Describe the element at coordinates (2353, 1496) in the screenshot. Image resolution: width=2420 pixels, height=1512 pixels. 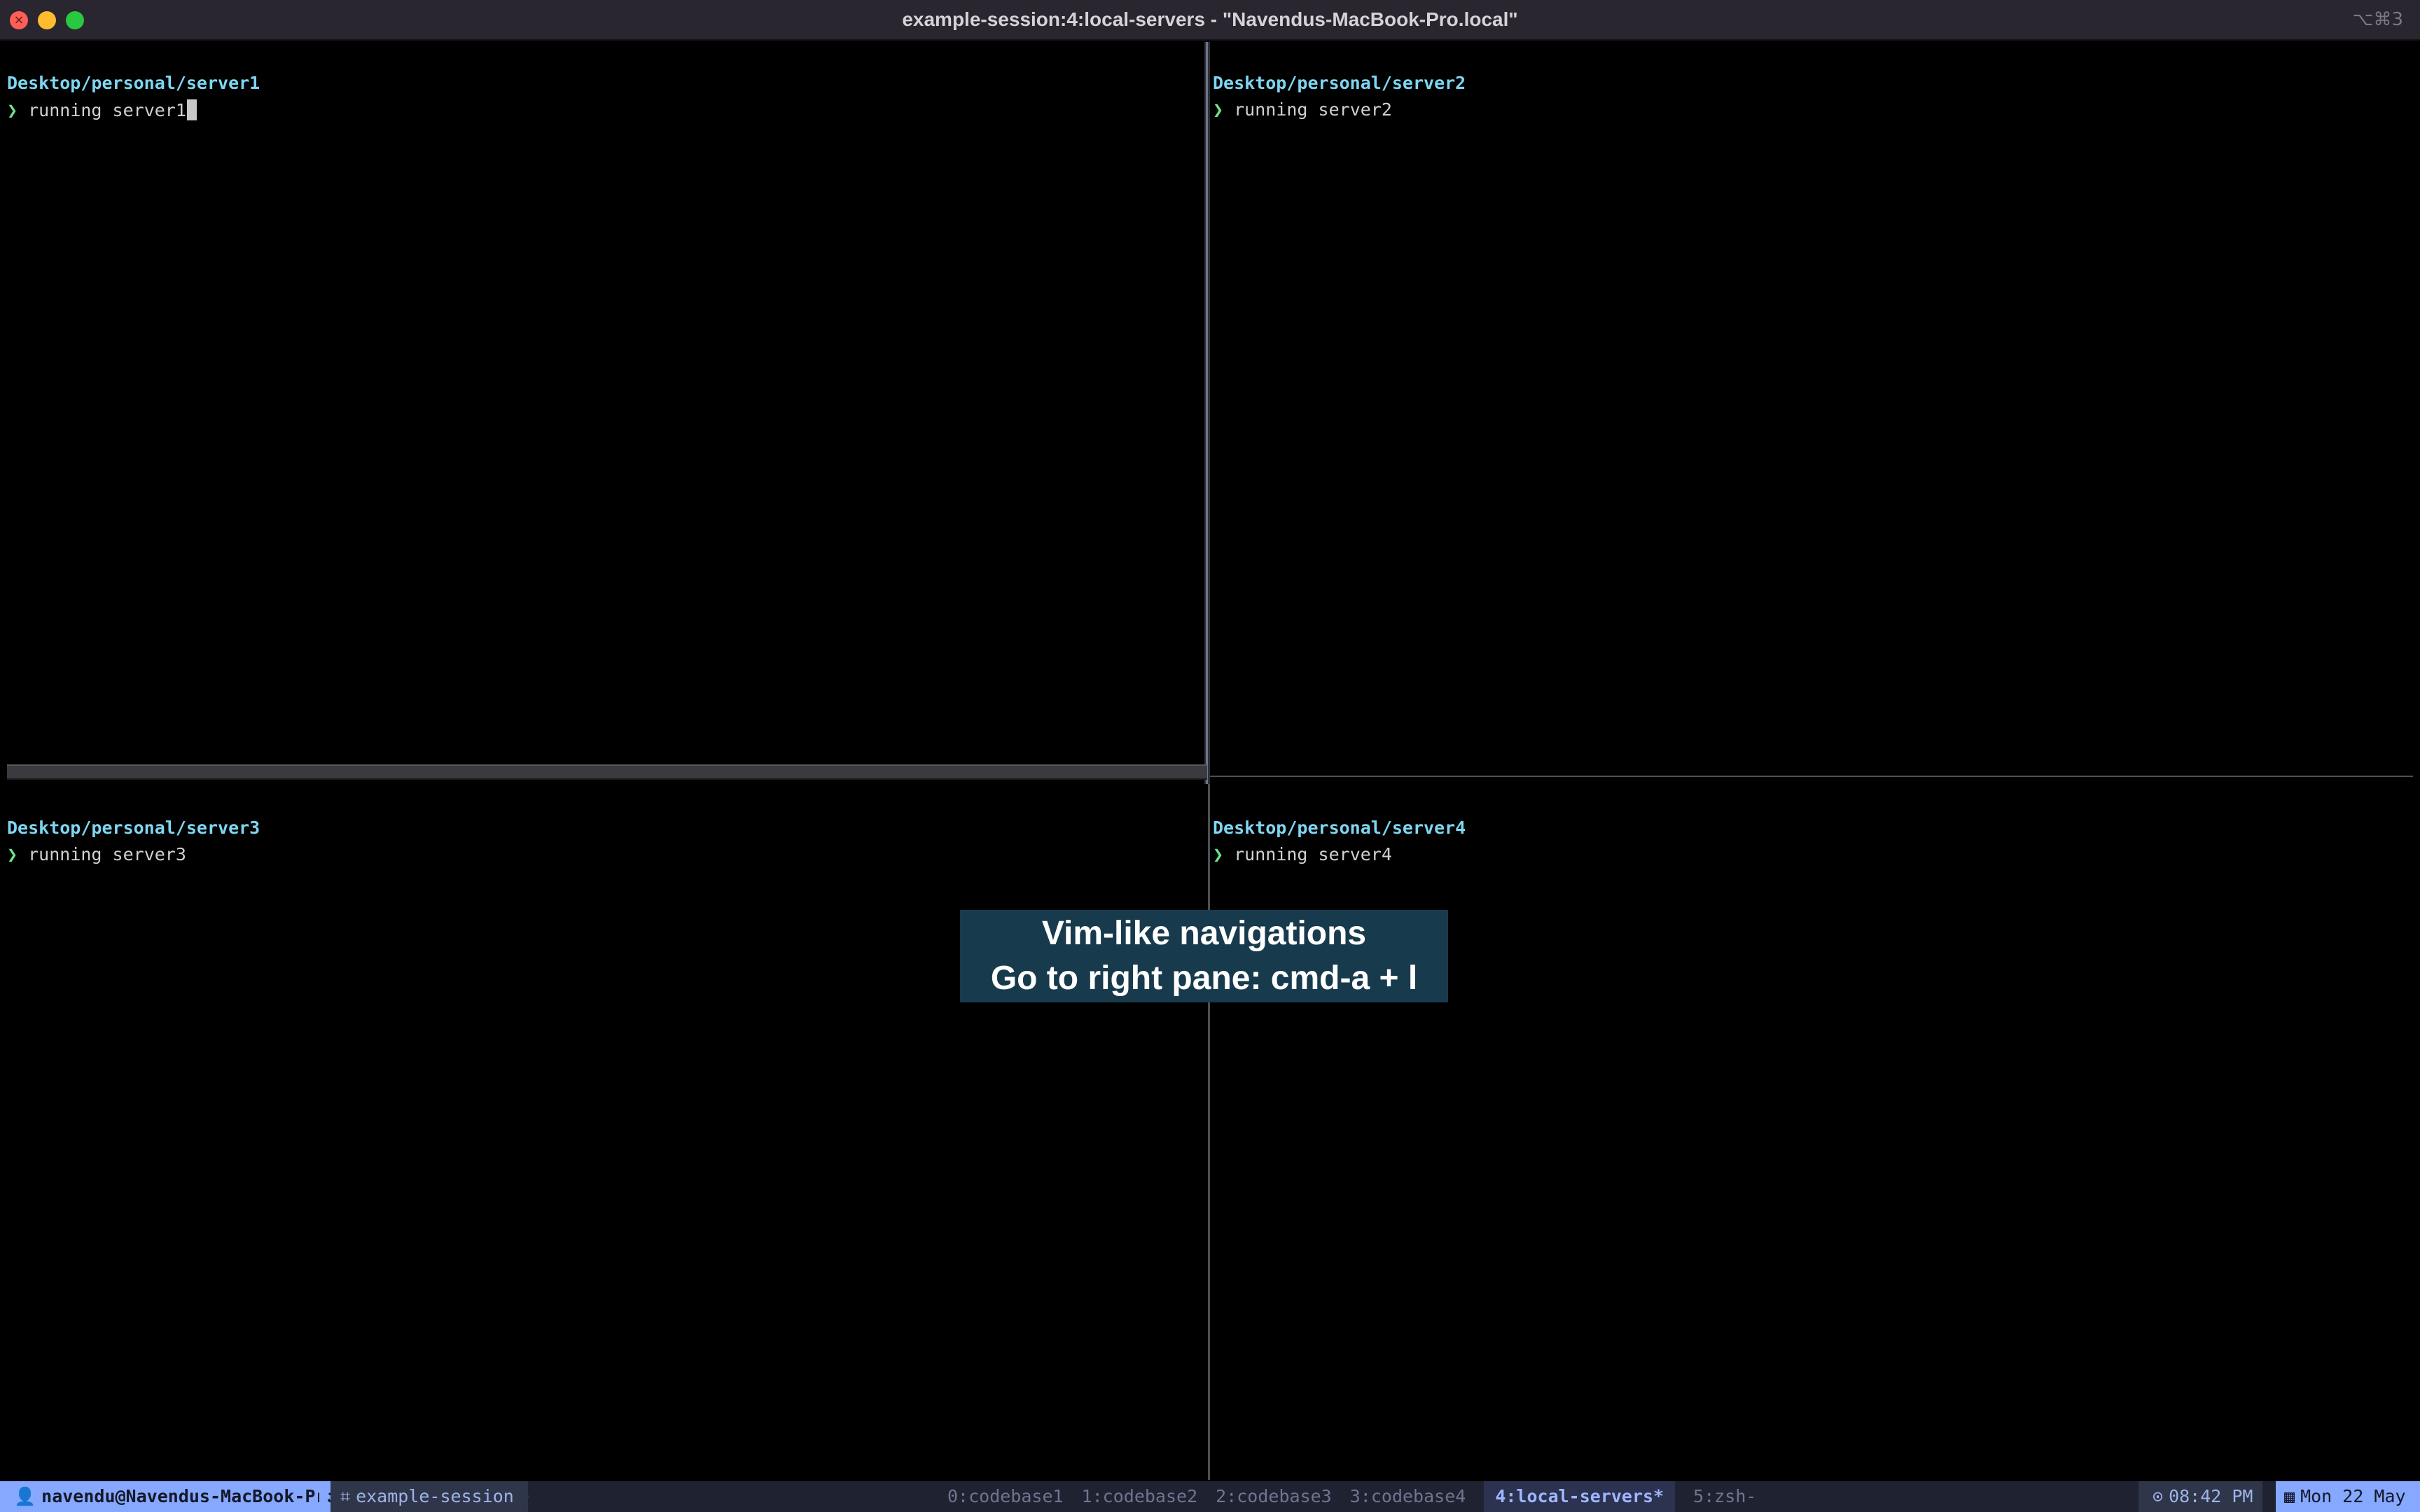
I see `status-date-label: Mon 22 May` at that location.